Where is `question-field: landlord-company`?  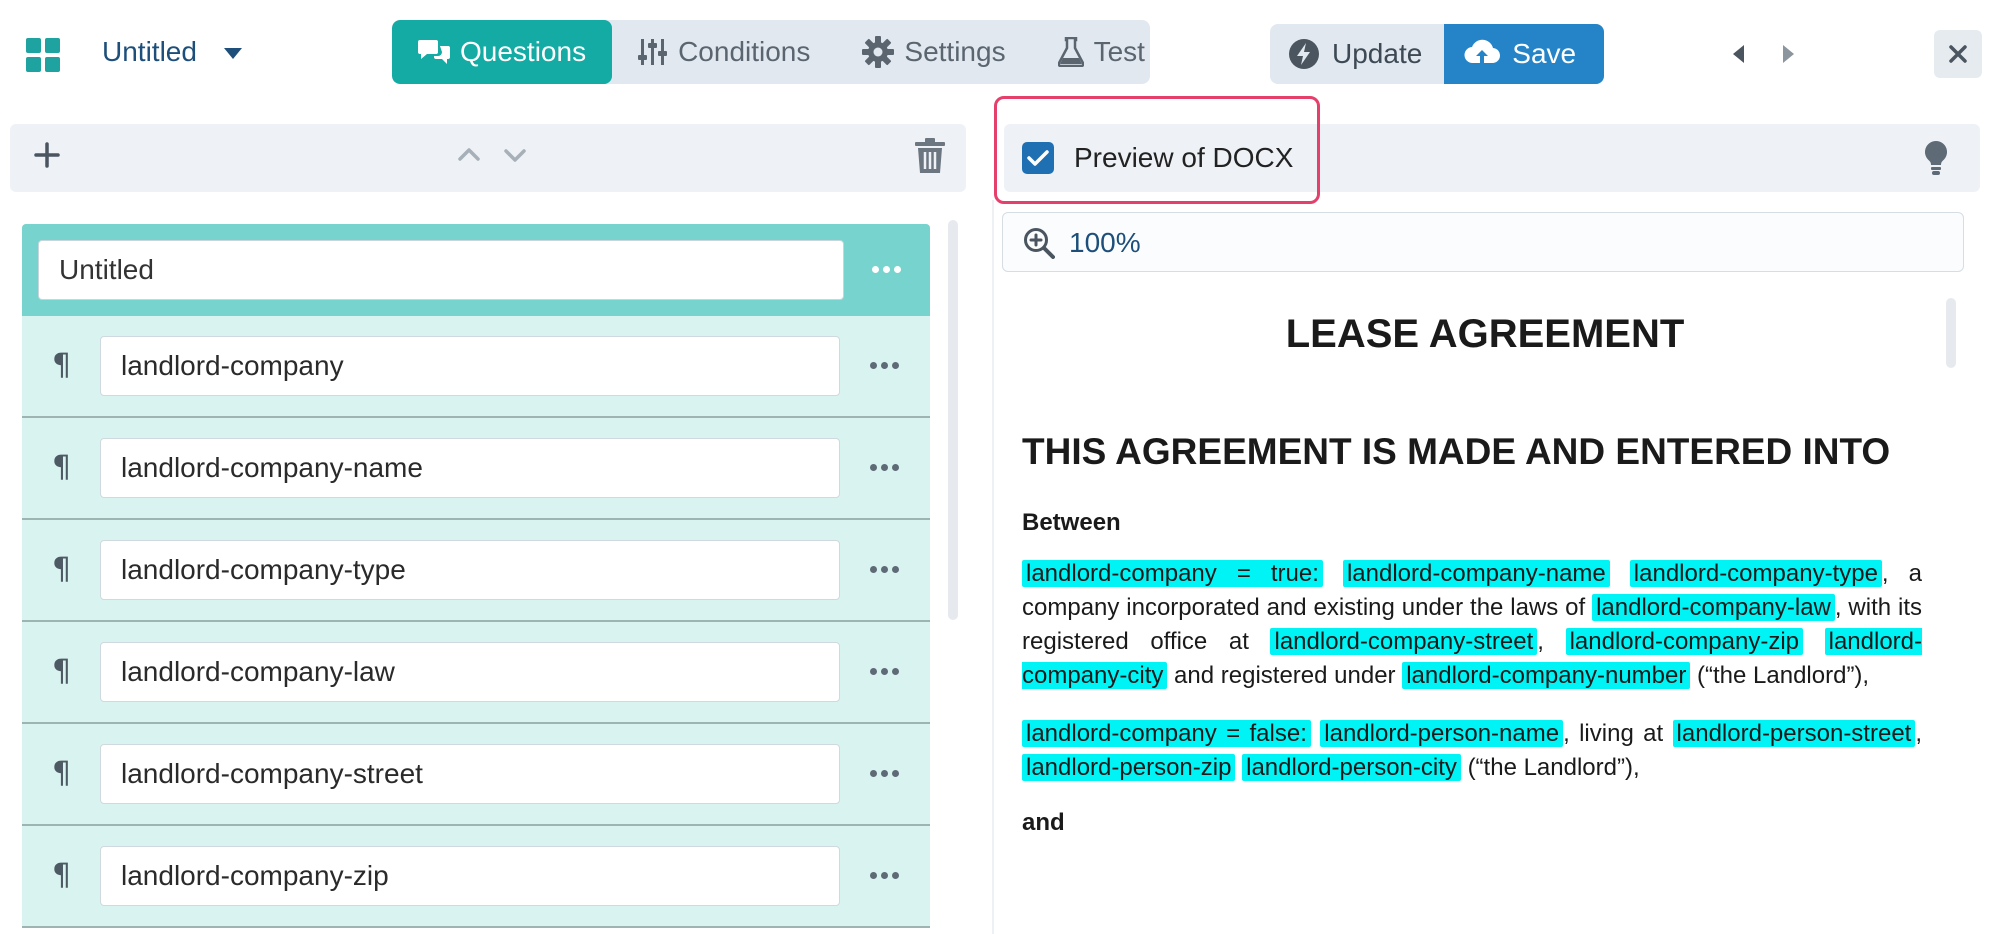
question-field: landlord-company is located at coordinates (470, 366).